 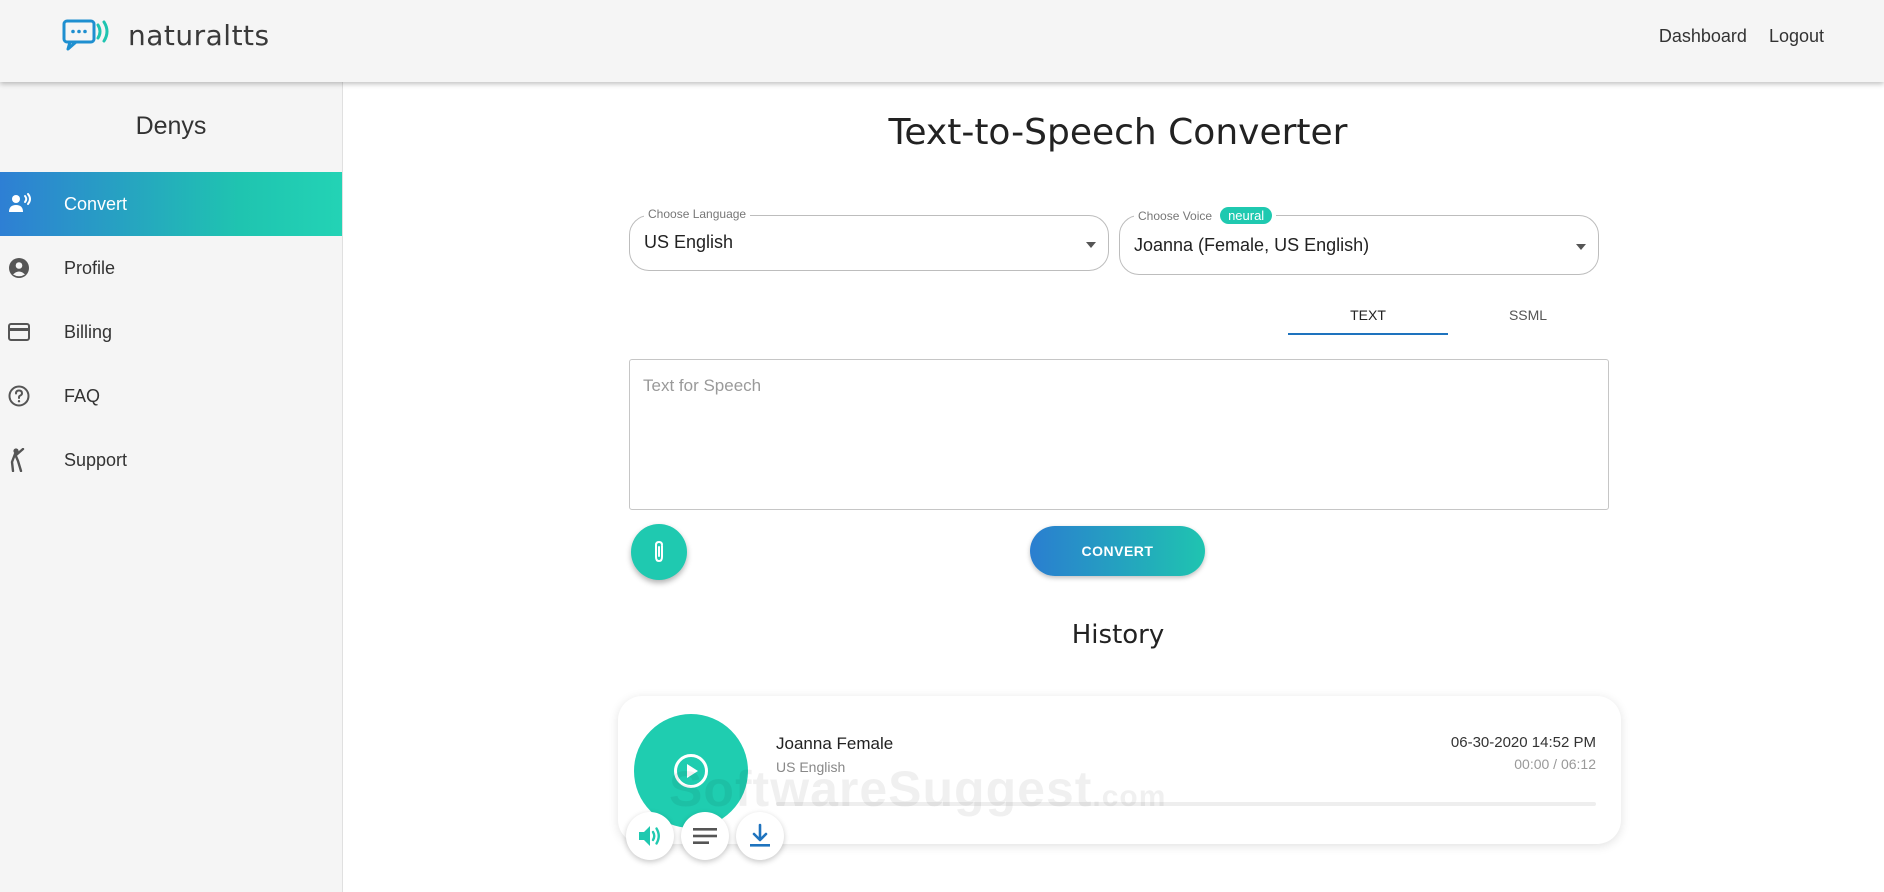 What do you see at coordinates (88, 331) in the screenshot?
I see `sidebar-item-label: Billing` at bounding box center [88, 331].